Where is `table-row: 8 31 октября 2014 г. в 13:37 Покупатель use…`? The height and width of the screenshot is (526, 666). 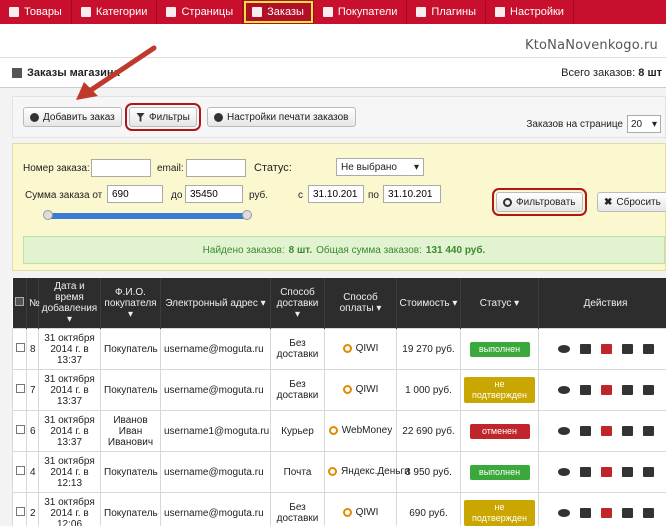 table-row: 8 31 октября 2014 г. в 13:37 Покупатель use… is located at coordinates (339, 349).